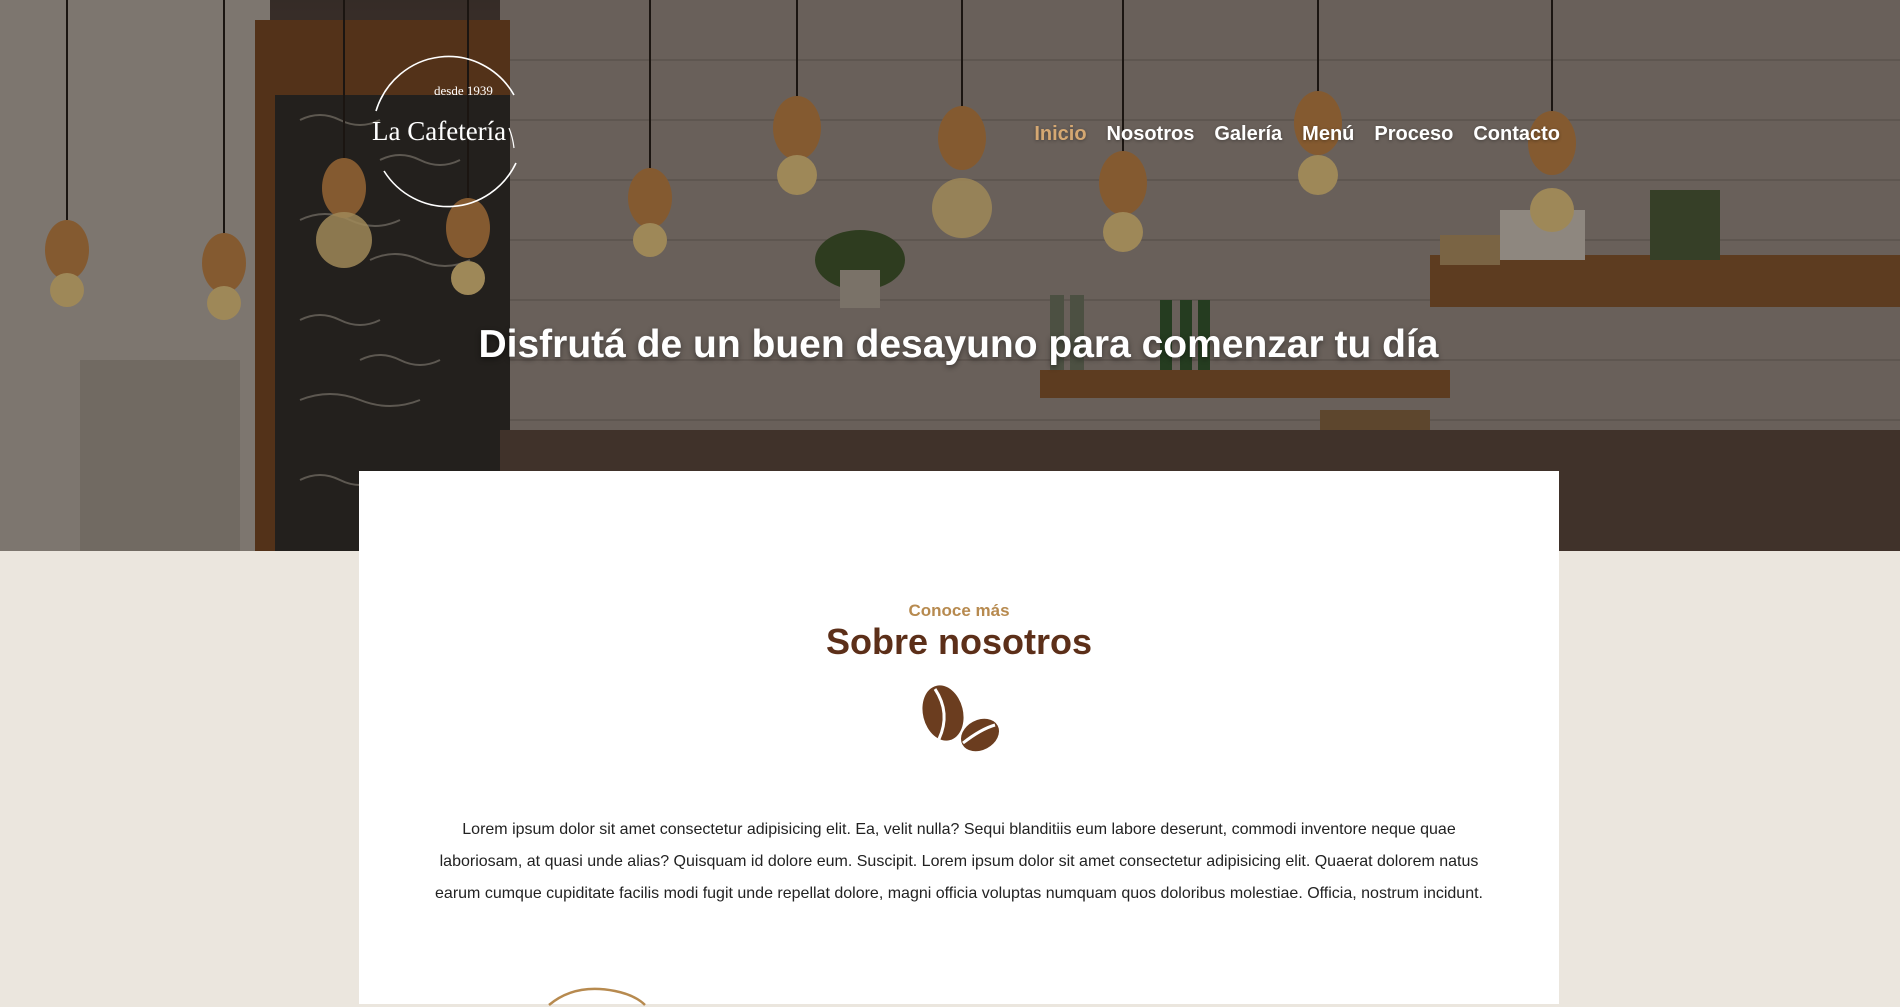 Image resolution: width=1900 pixels, height=1007 pixels. I want to click on nav-link-nosotros: Nosotros, so click(1151, 134).